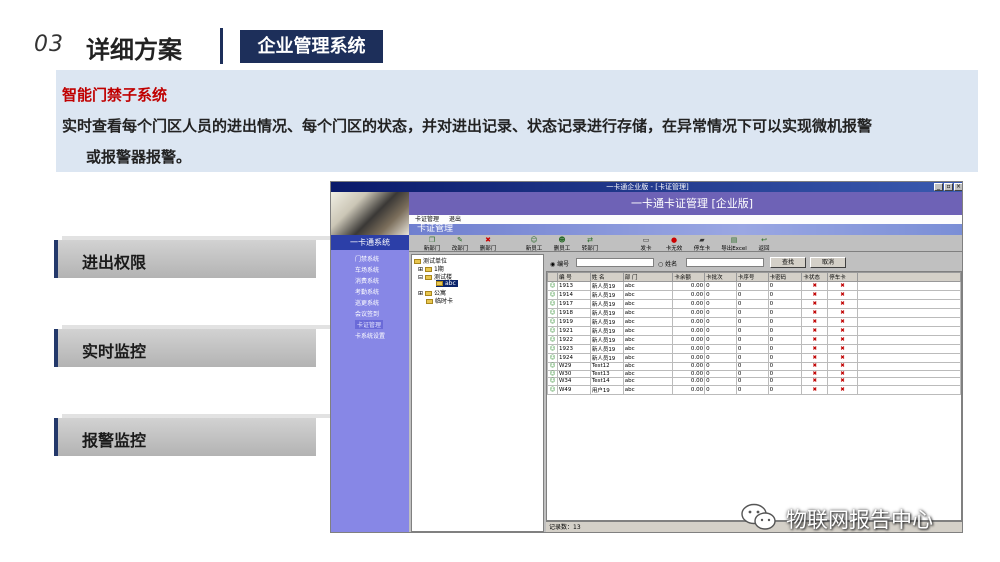 Image resolution: width=1000 pixels, height=562 pixels. What do you see at coordinates (562, 244) in the screenshot?
I see `delete-employee-button: ☻ 删员工` at bounding box center [562, 244].